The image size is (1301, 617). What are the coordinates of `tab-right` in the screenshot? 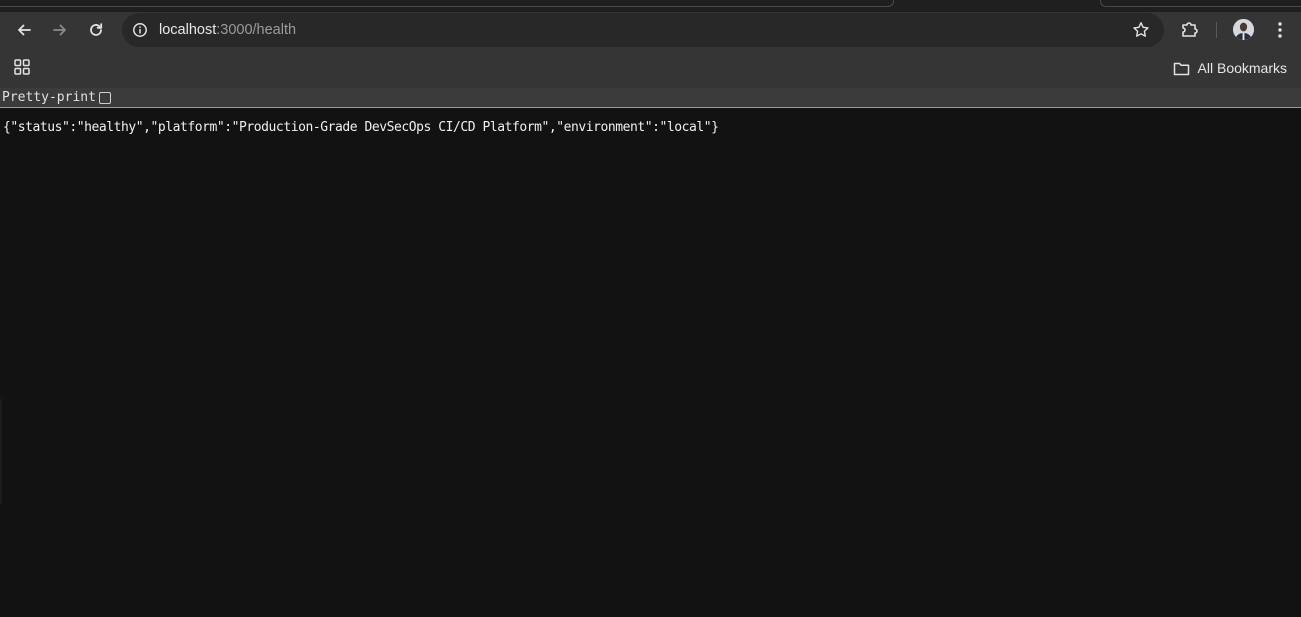 It's located at (1200, 3).